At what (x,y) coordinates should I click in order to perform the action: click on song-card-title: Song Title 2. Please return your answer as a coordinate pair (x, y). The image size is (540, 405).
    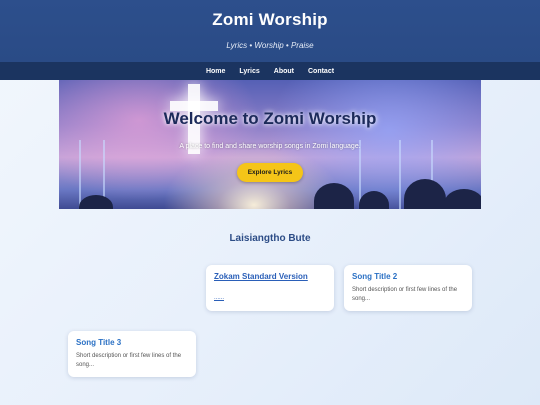
    Looking at the image, I should click on (375, 276).